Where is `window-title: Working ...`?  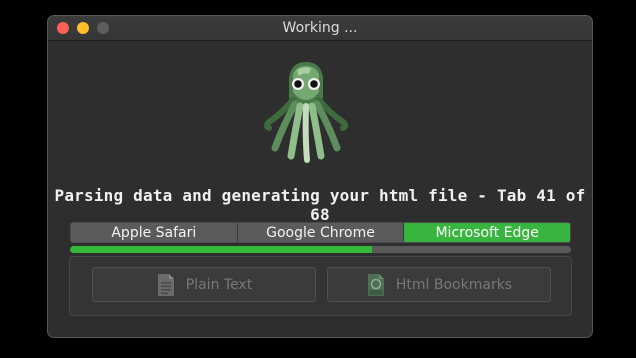 window-title: Working ... is located at coordinates (320, 28).